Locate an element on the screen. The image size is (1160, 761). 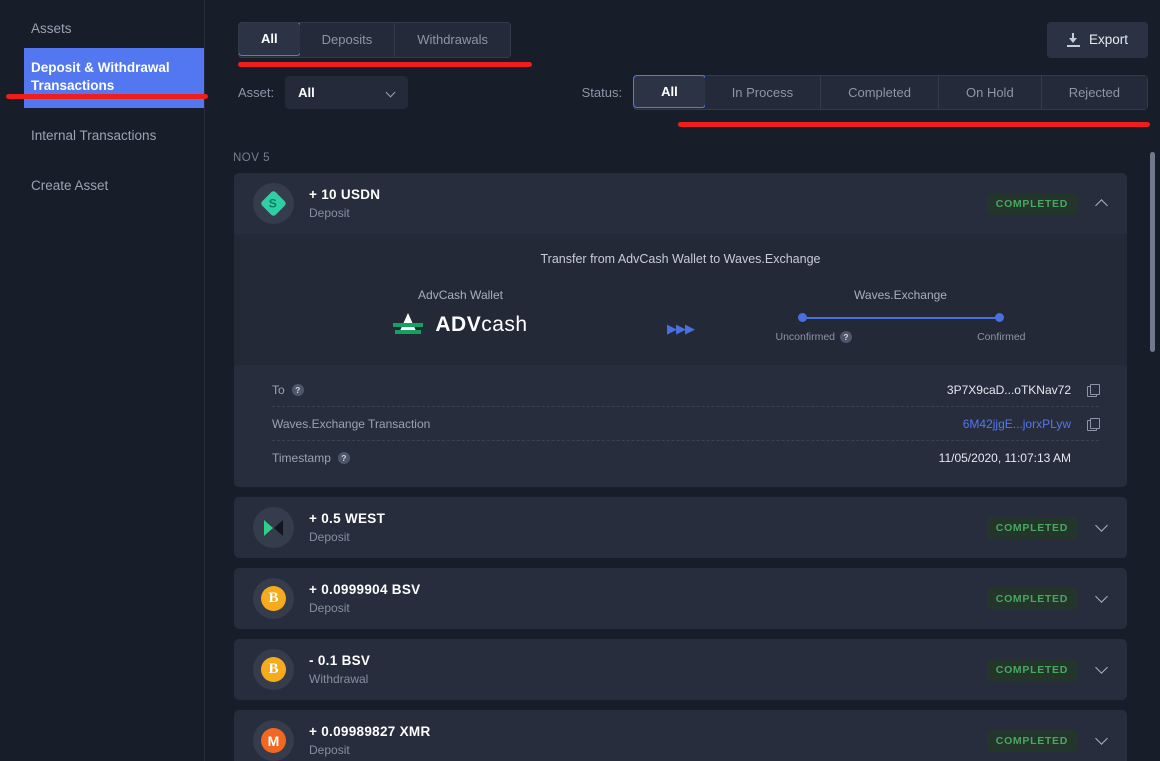
tab-withdrawals: Withdrawals is located at coordinates (452, 39).